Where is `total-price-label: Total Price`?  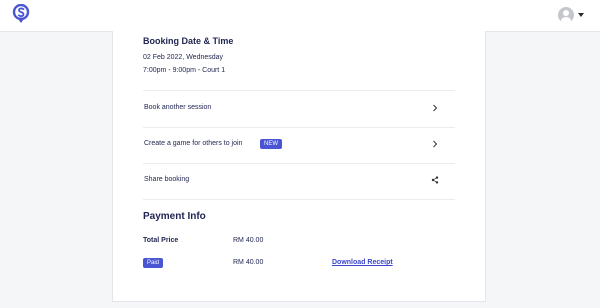
total-price-label: Total Price is located at coordinates (161, 240).